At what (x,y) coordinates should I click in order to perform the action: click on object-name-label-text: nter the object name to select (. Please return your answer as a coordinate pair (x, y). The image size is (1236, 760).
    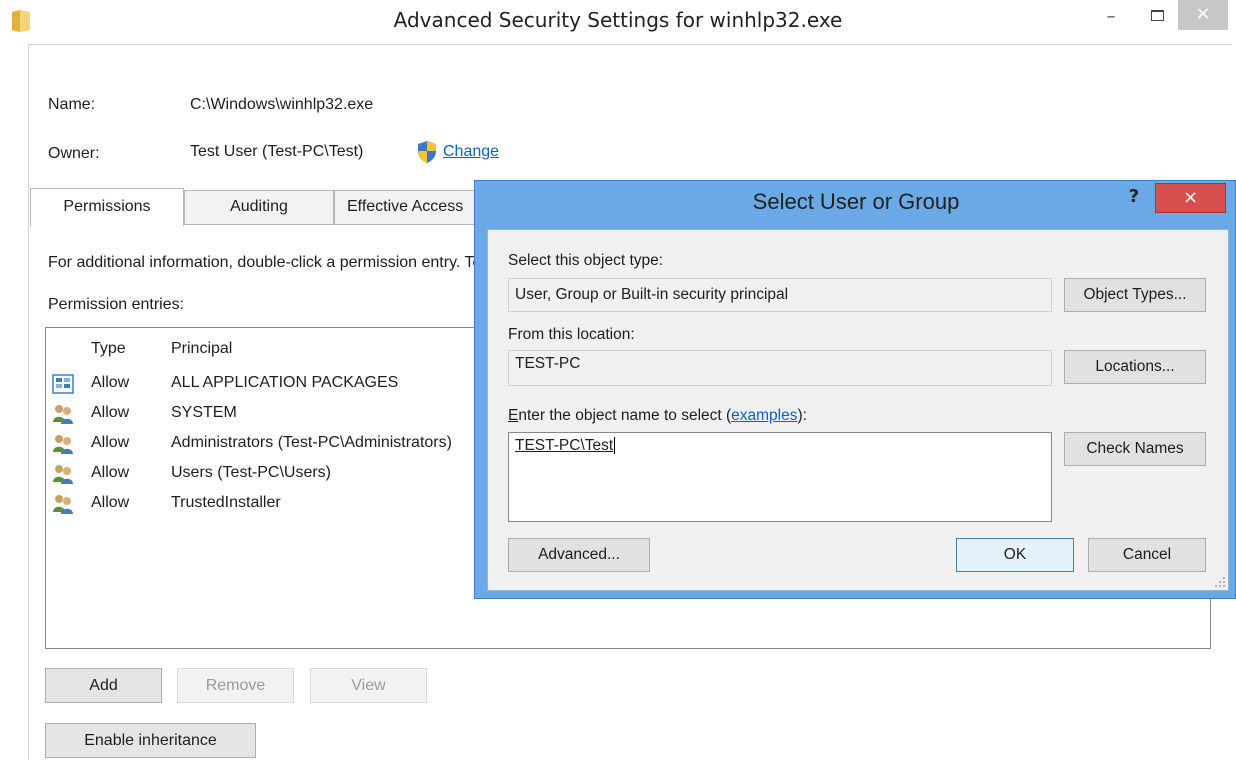
    Looking at the image, I should click on (625, 415).